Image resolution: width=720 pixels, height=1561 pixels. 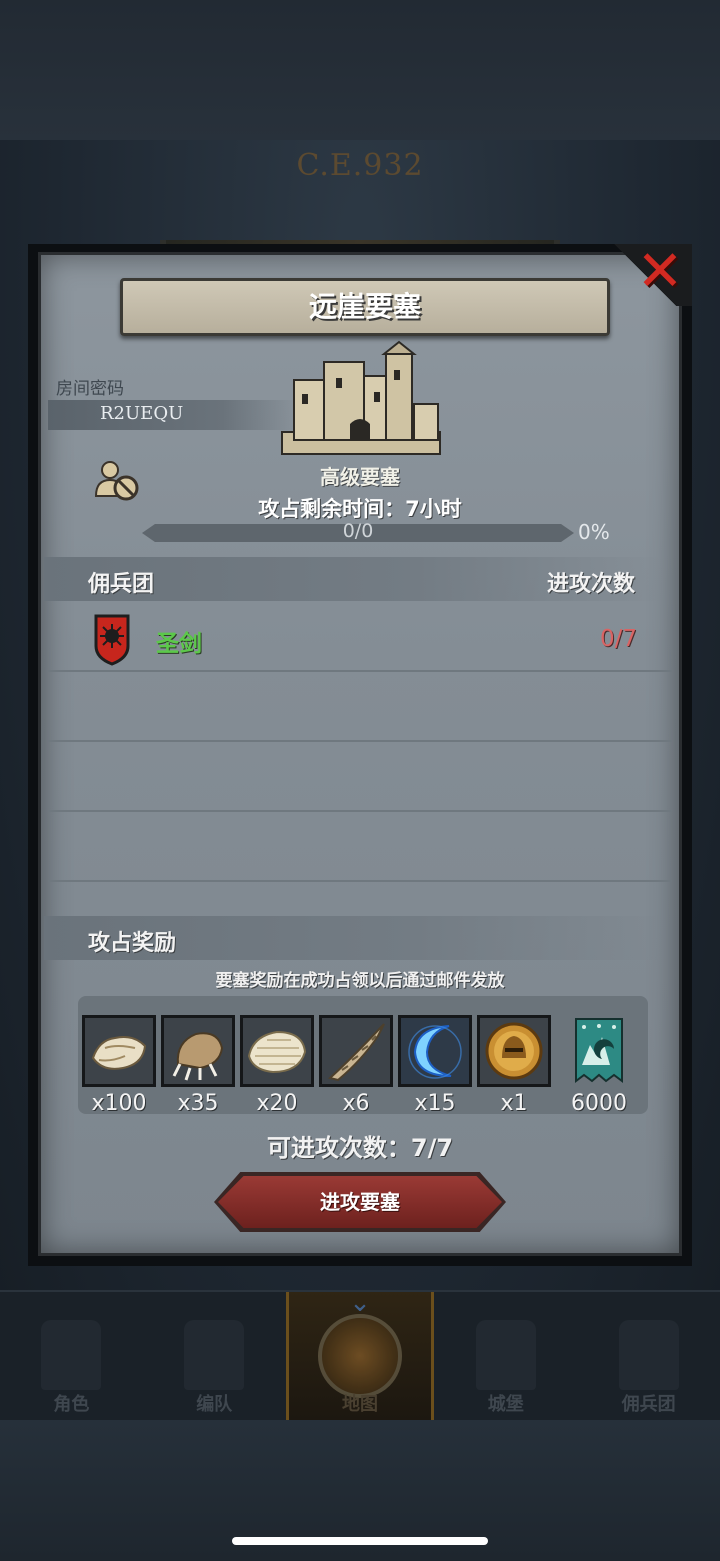 What do you see at coordinates (360, 981) in the screenshot?
I see `rewards-note: 要塞奖励在成功占领以后通过邮件发放` at bounding box center [360, 981].